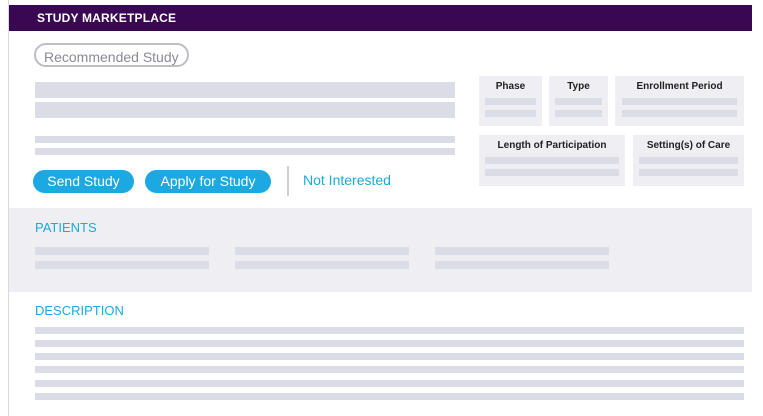  What do you see at coordinates (679, 86) in the screenshot?
I see `enrollment-period-label: Enrollment Period` at bounding box center [679, 86].